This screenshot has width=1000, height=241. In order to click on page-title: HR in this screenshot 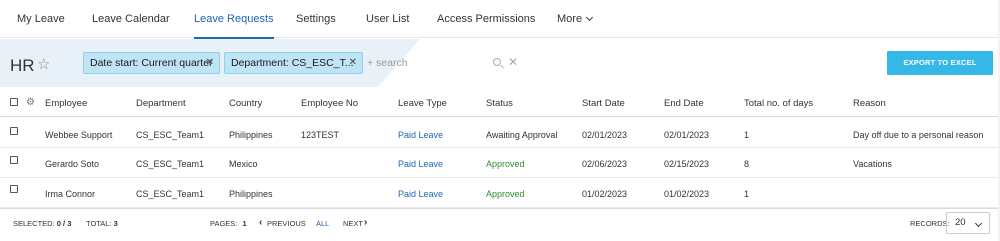, I will do `click(22, 65)`.